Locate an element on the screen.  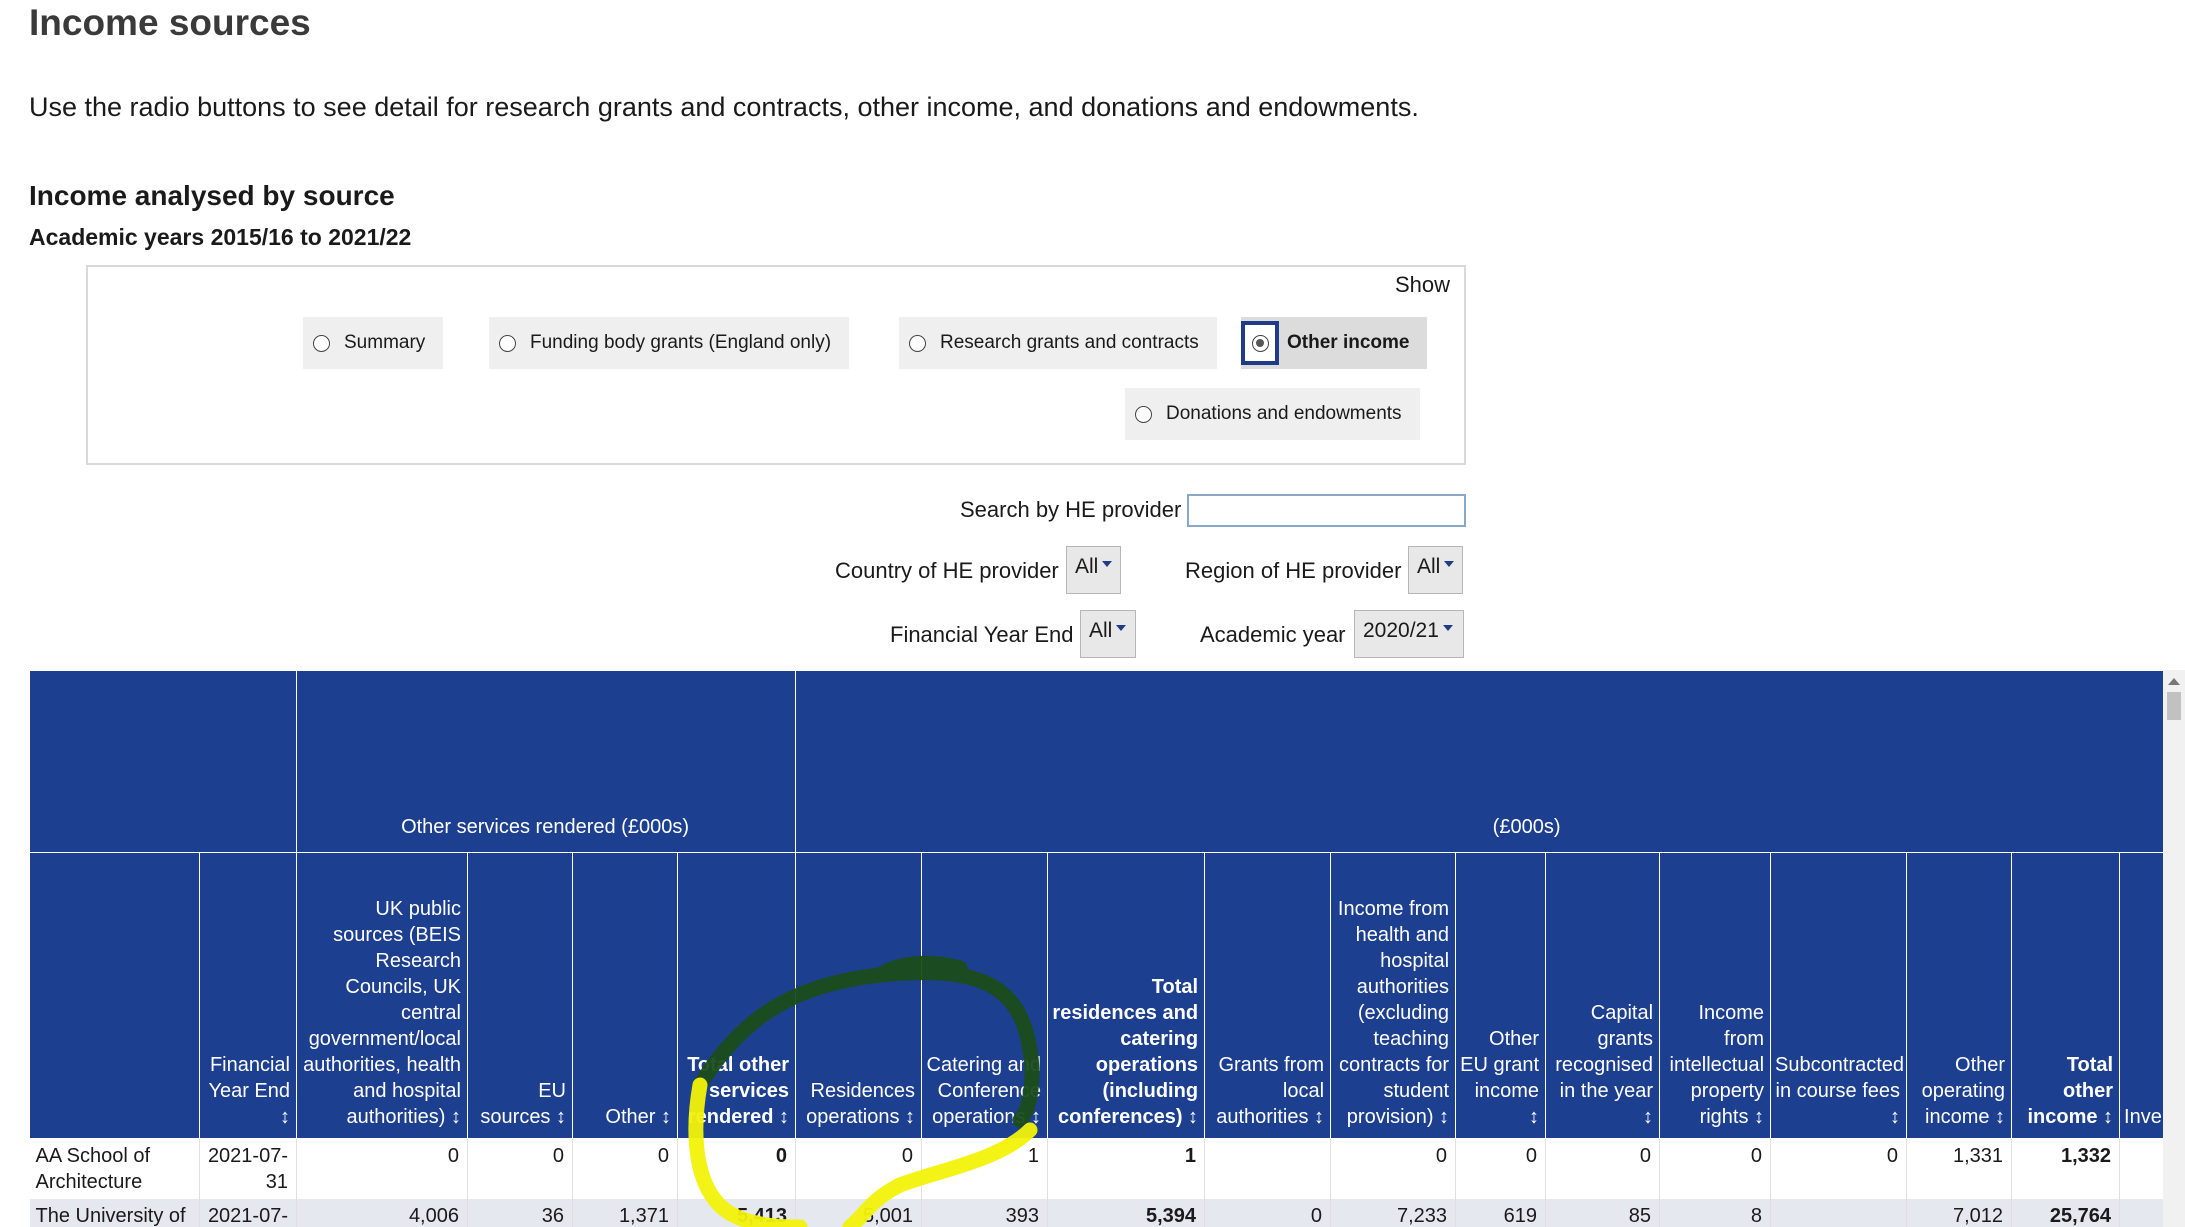
fye-select: All is located at coordinates (1108, 634).